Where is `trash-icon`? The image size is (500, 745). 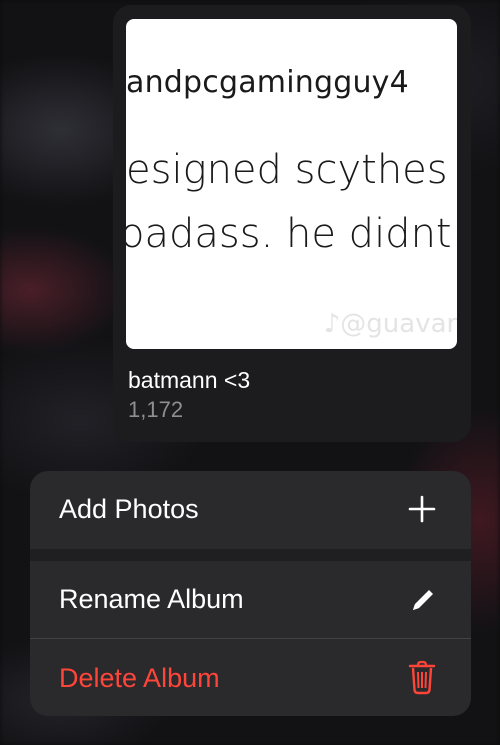 trash-icon is located at coordinates (422, 677).